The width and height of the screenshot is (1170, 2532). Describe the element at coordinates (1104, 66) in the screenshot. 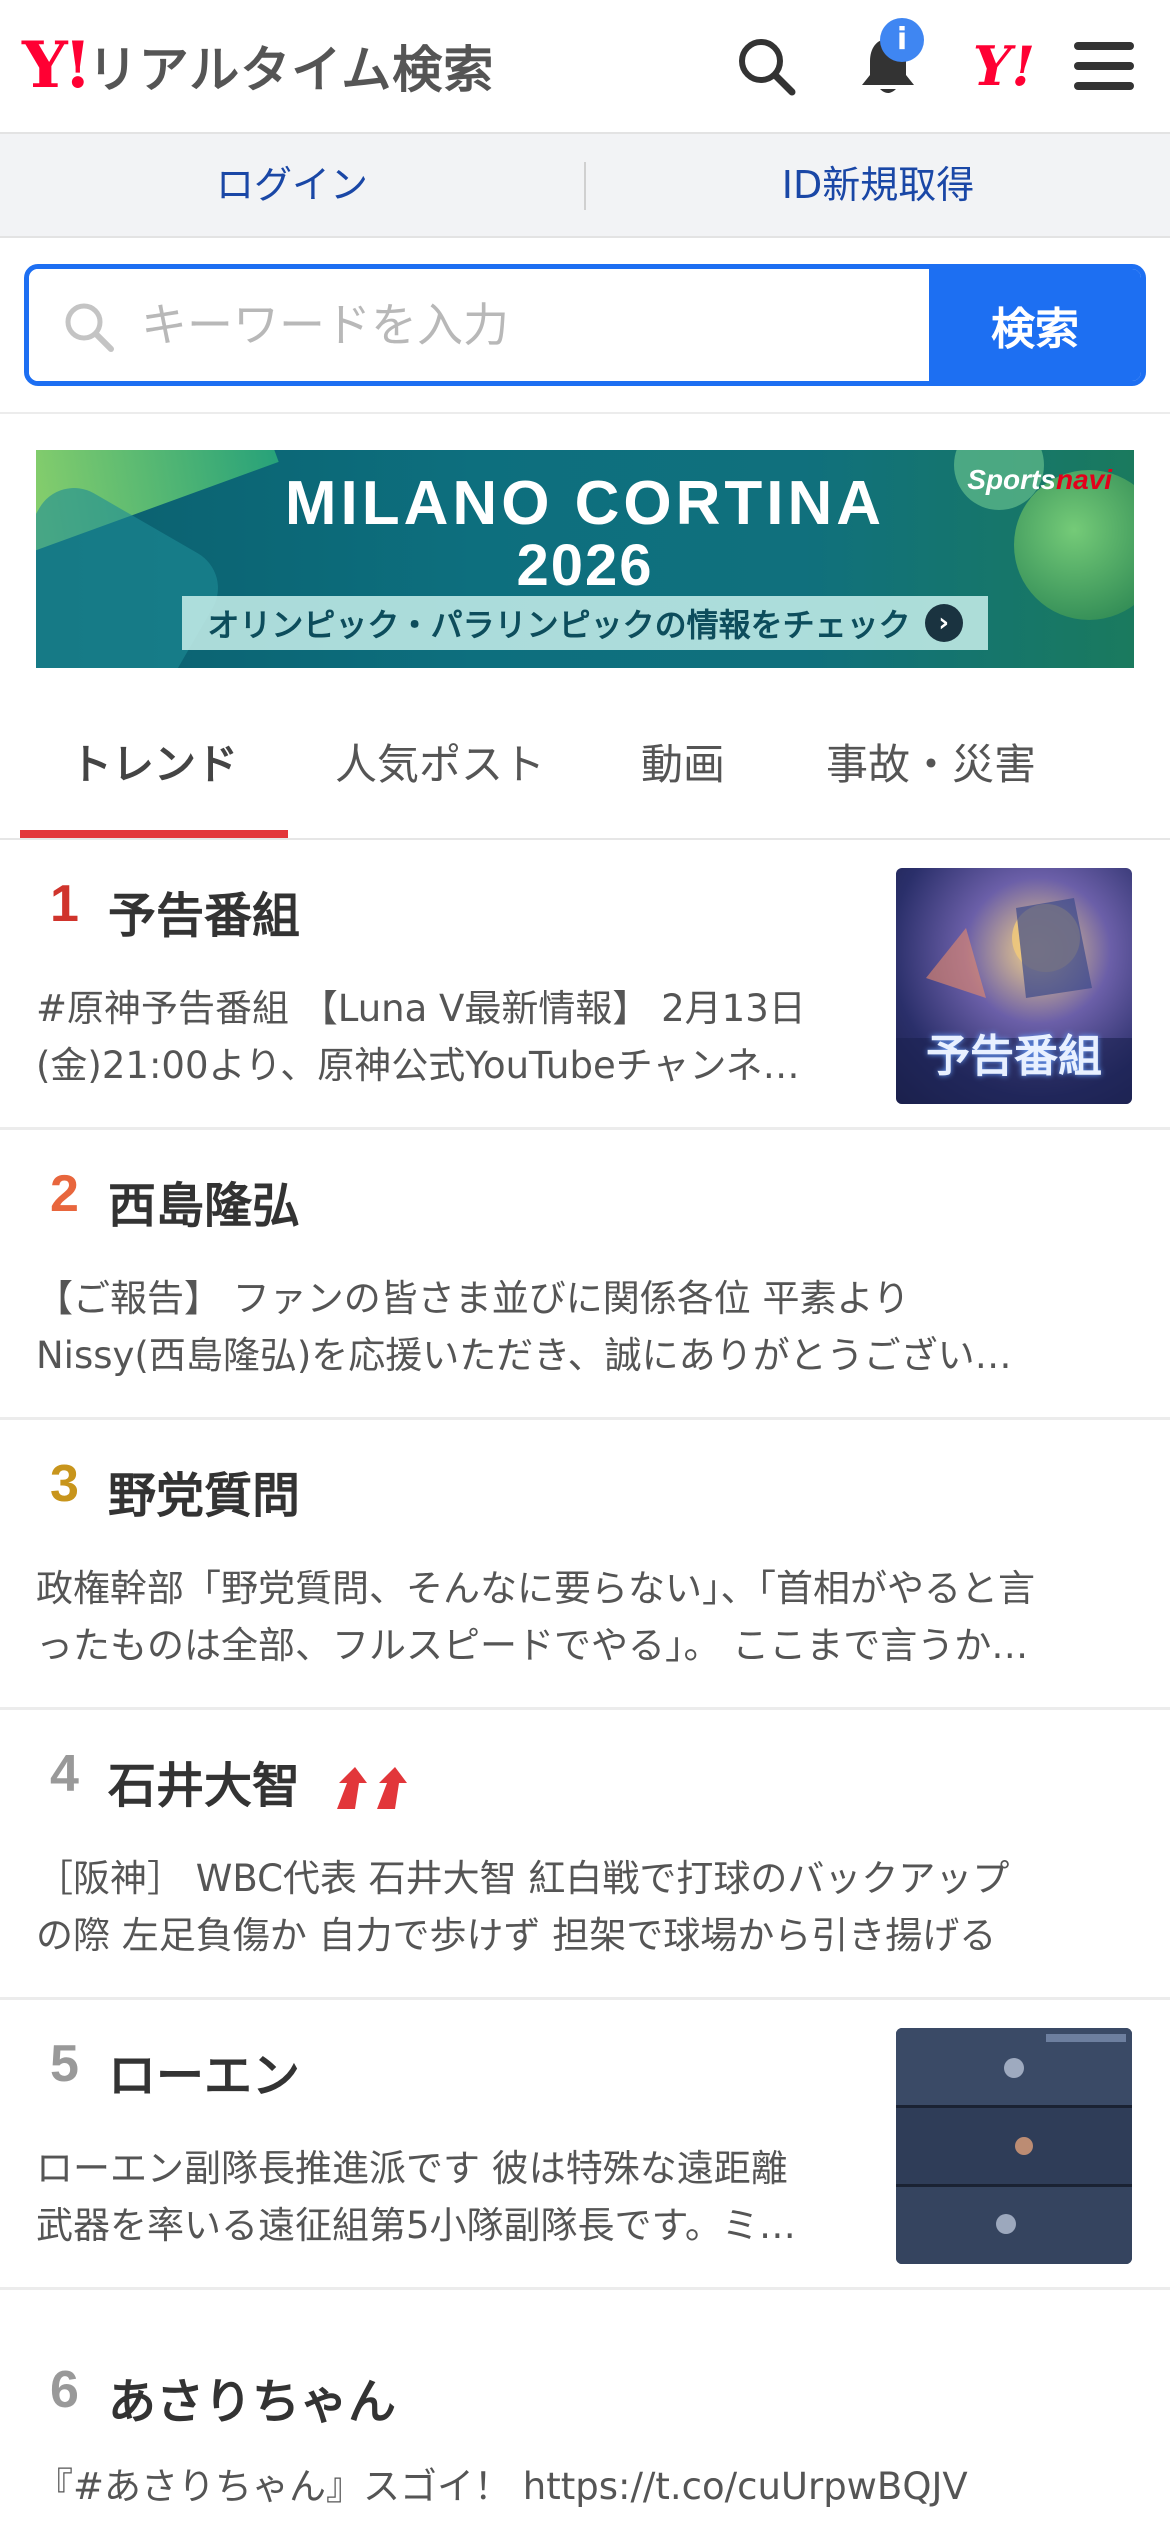

I see `hamburger-menu-icon` at that location.